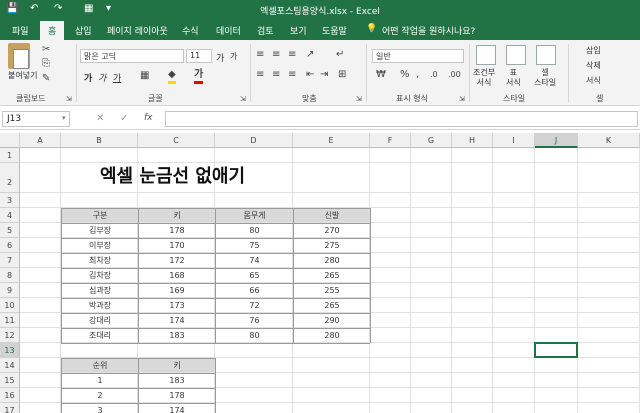  Describe the element at coordinates (431, 140) in the screenshot. I see `column-header-g: G` at that location.